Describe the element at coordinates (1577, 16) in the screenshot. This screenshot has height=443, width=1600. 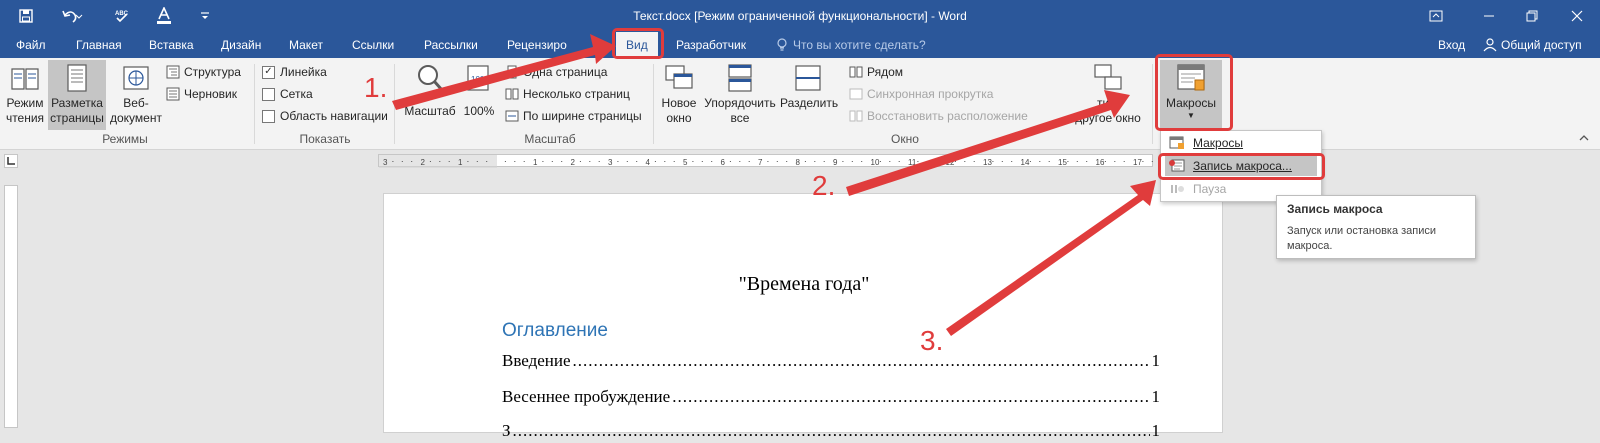
I see `close-icon` at that location.